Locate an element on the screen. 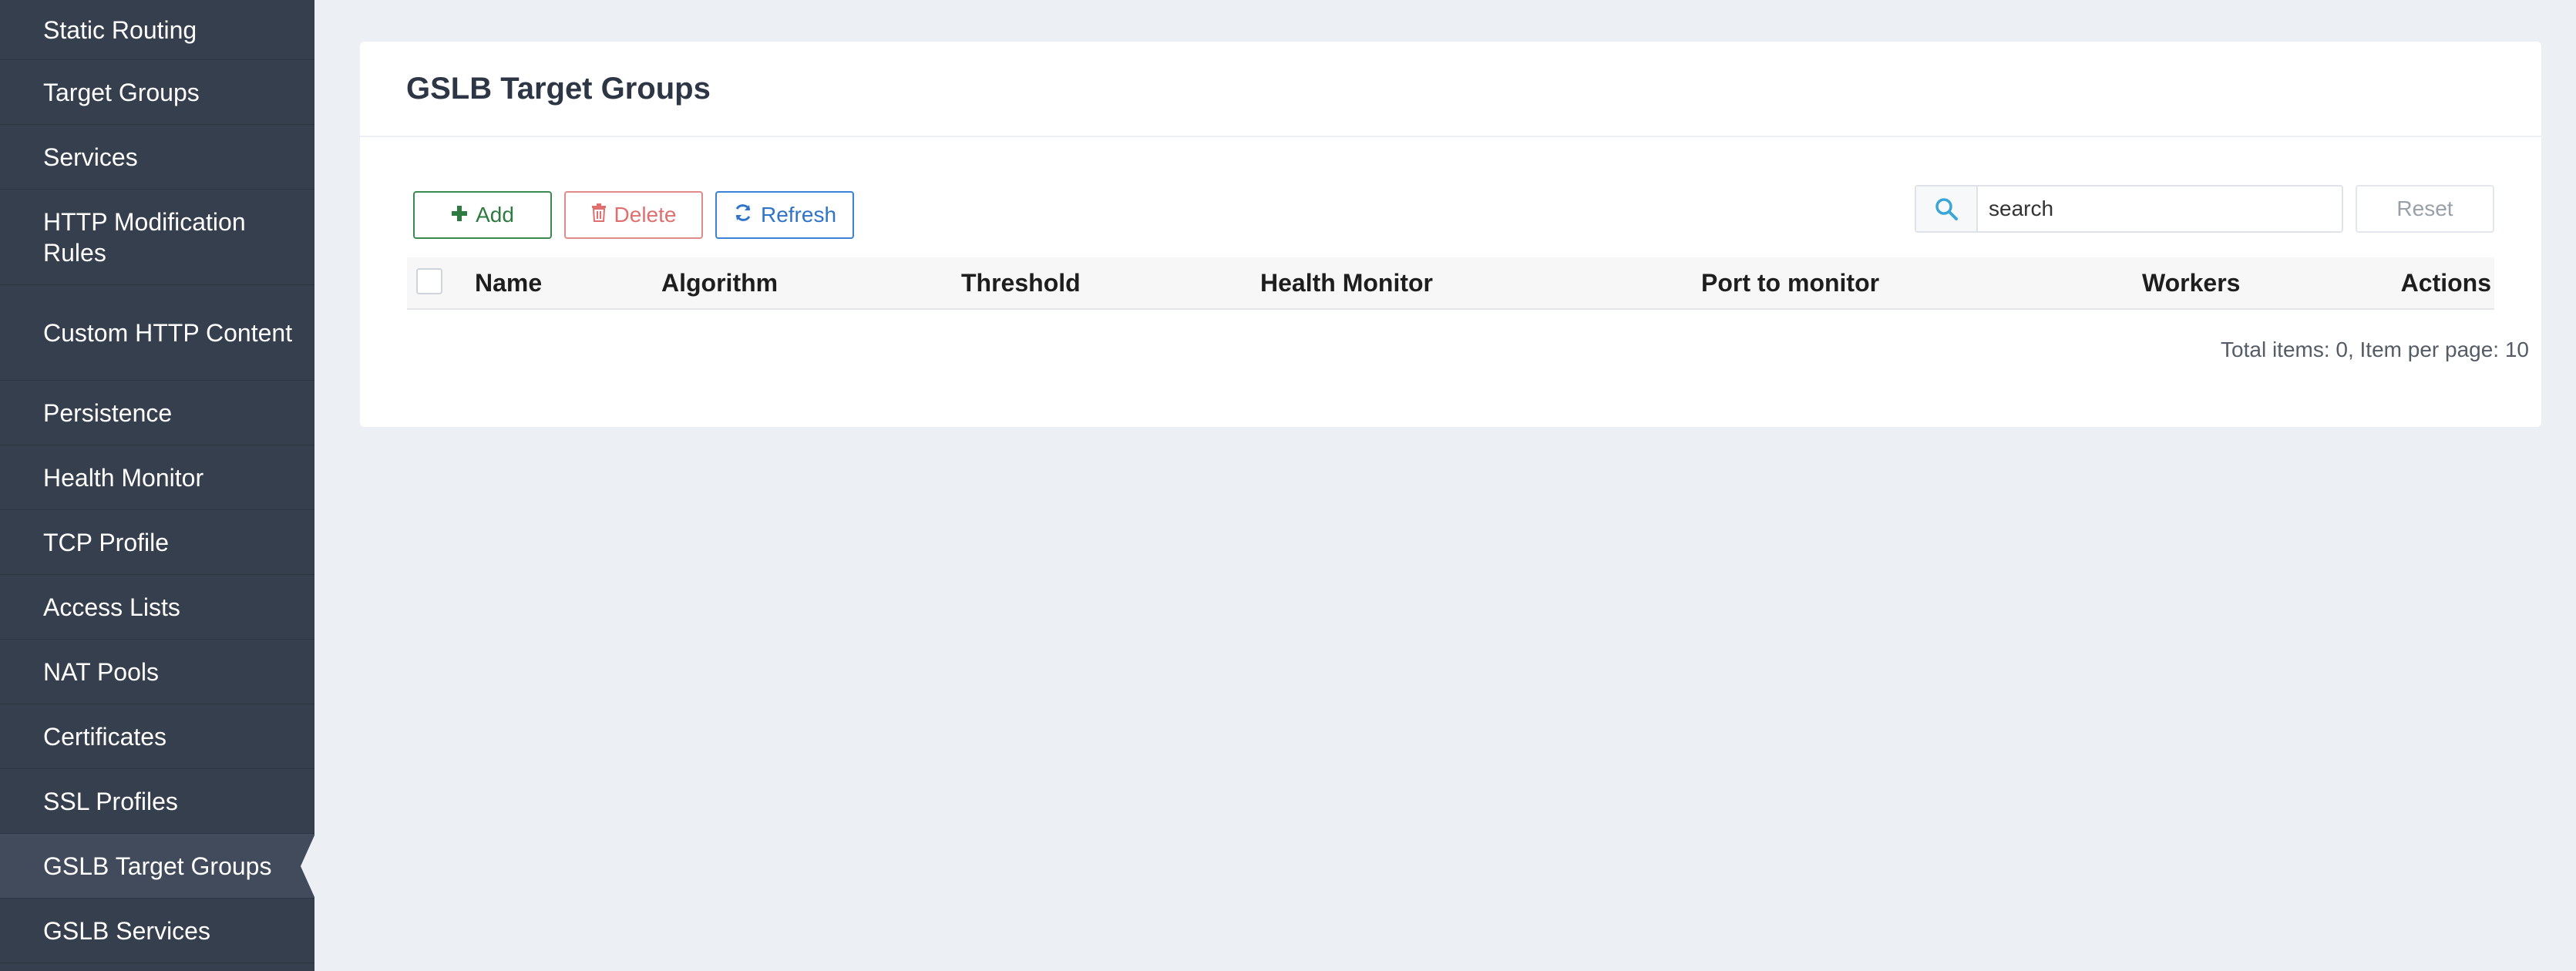  sidebar-item-certificates: Certificates is located at coordinates (157, 736).